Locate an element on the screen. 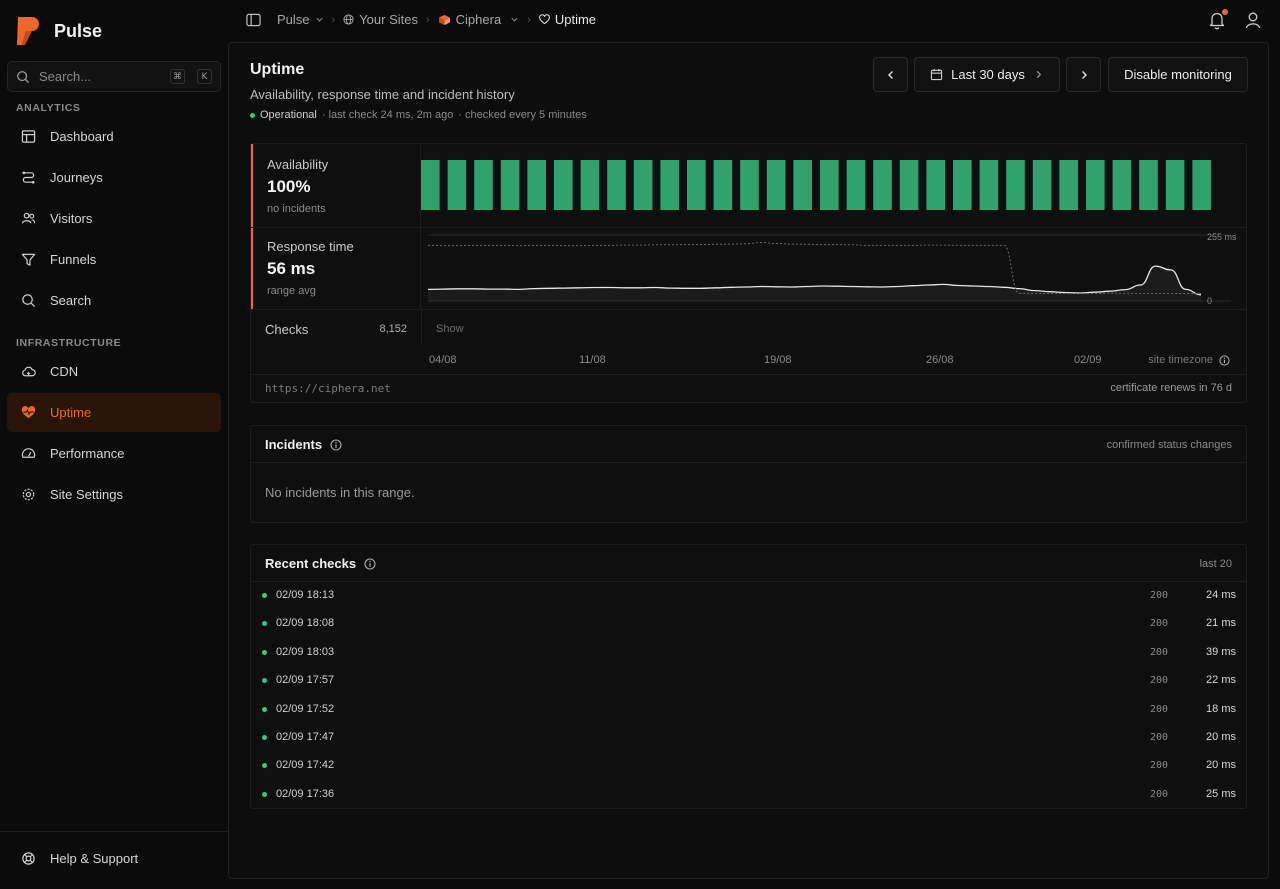 The image size is (1280, 889). next-range-button is located at coordinates (1083, 74).